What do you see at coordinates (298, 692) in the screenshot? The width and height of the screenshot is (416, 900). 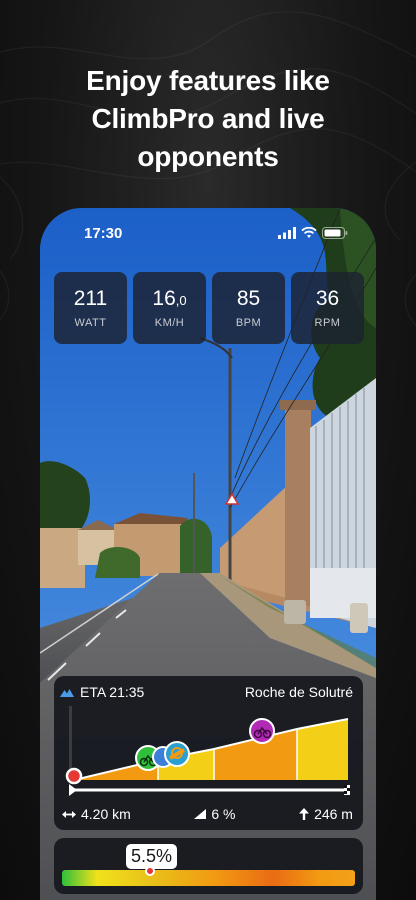 I see `climb-name: Roche de Solutré` at bounding box center [298, 692].